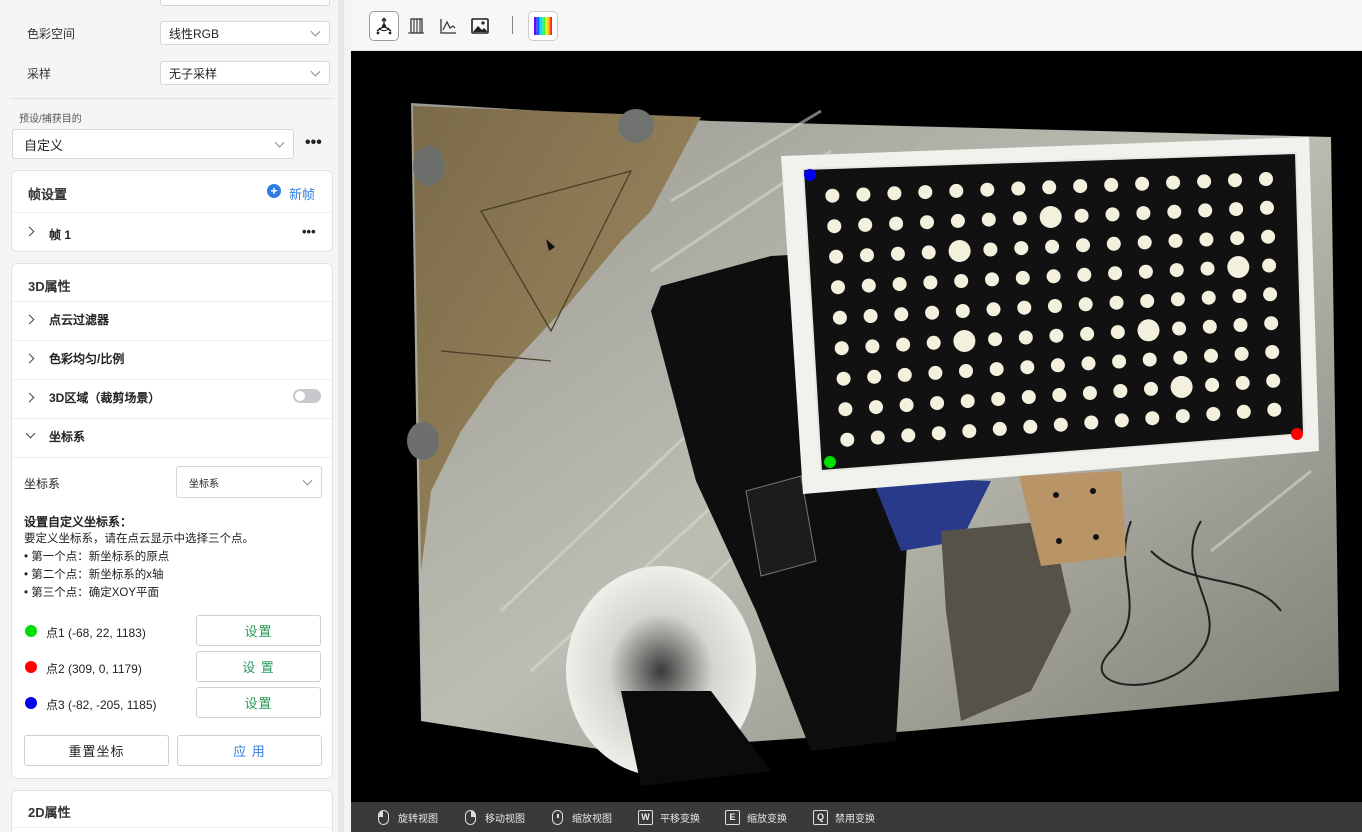 The height and width of the screenshot is (832, 1362). What do you see at coordinates (204, 484) in the screenshot?
I see `coord-select-value: 坐标系` at bounding box center [204, 484].